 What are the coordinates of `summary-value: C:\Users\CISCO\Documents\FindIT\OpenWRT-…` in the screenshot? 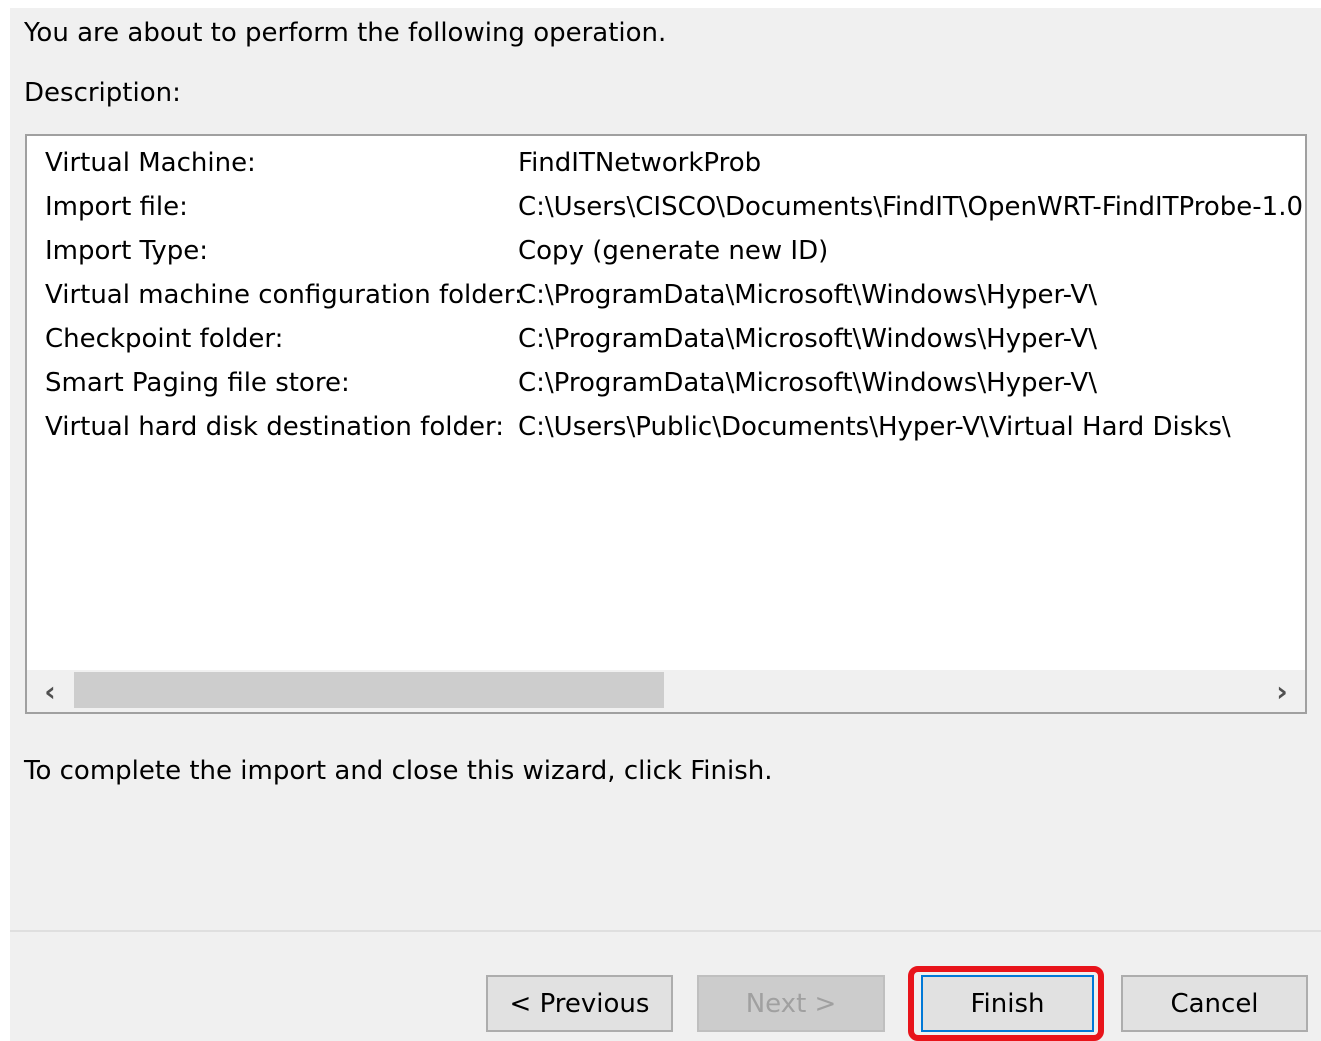 It's located at (911, 207).